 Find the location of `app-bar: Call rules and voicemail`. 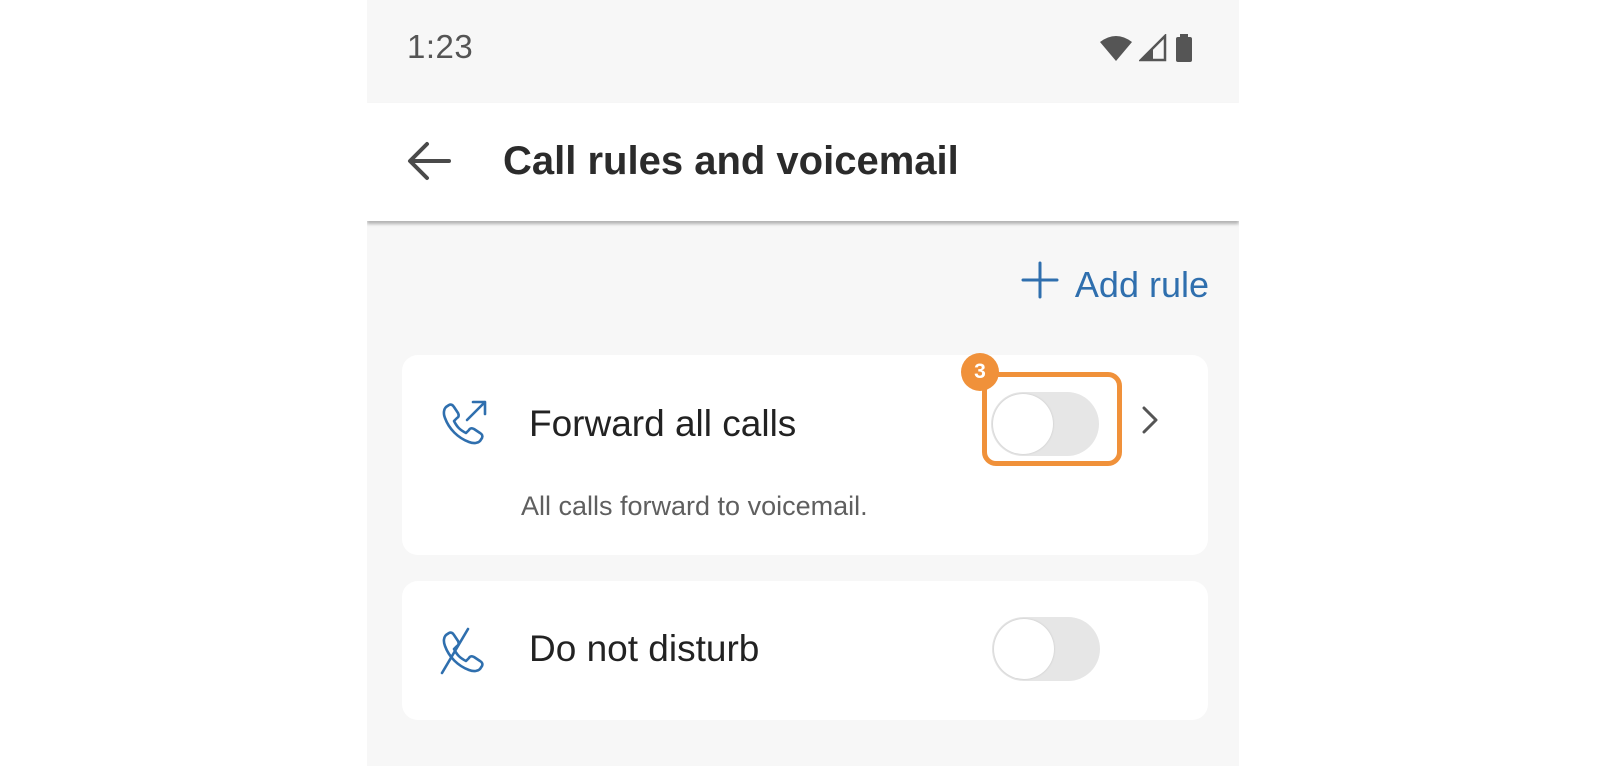

app-bar: Call rules and voicemail is located at coordinates (803, 162).